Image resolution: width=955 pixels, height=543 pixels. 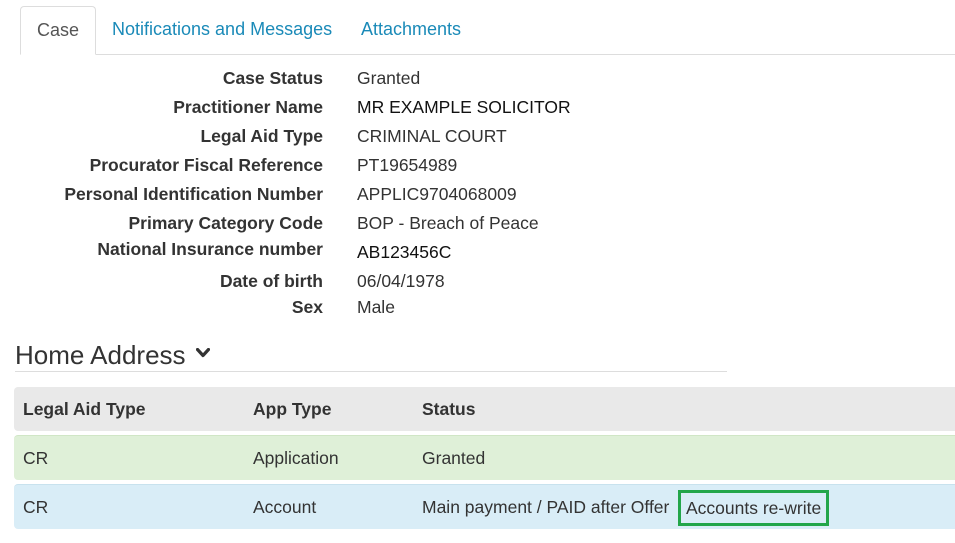 I want to click on chevron-down-icon, so click(x=202, y=349).